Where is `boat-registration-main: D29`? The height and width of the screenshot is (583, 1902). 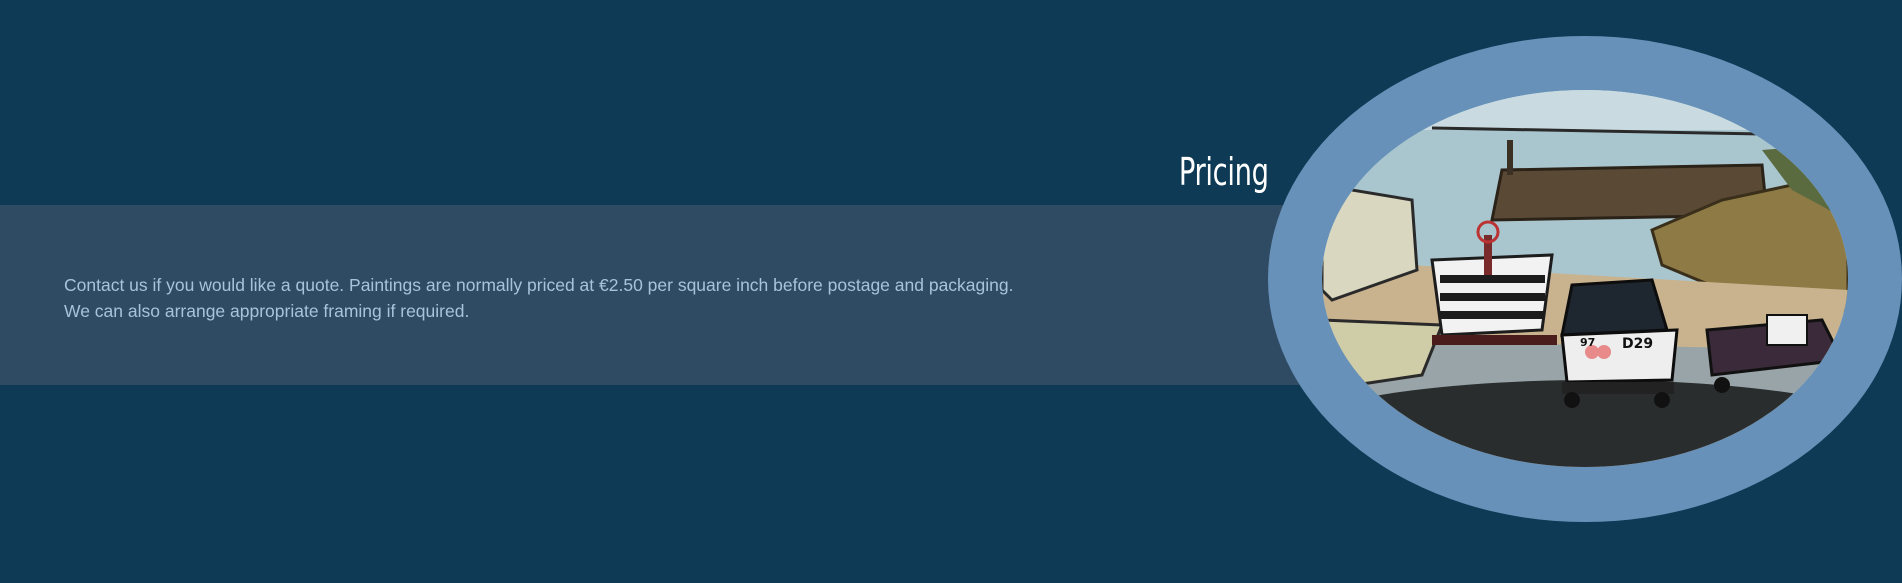
boat-registration-main: D29 is located at coordinates (1637, 344).